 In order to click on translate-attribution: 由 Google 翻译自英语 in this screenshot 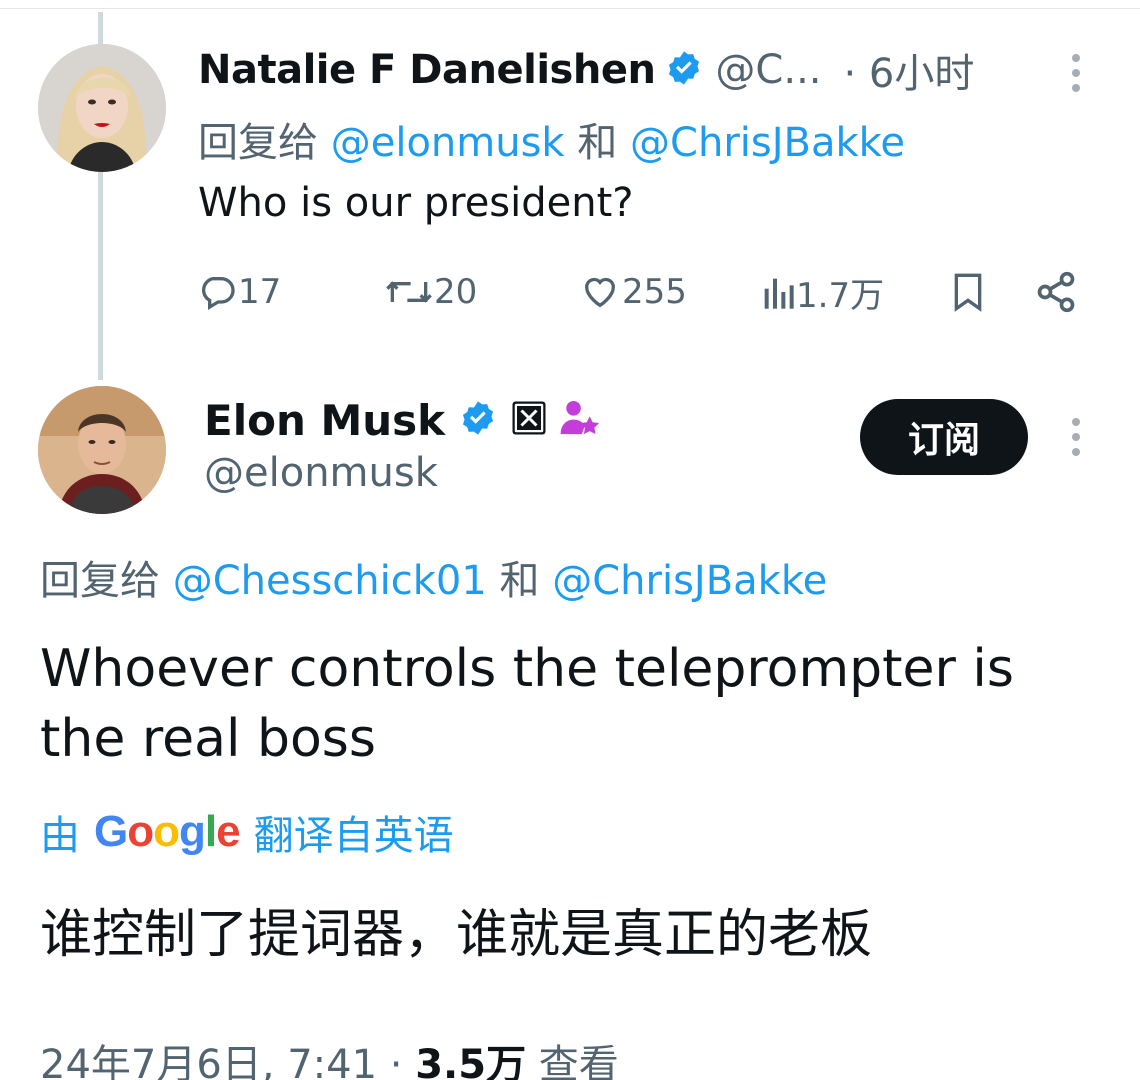, I will do `click(247, 832)`.